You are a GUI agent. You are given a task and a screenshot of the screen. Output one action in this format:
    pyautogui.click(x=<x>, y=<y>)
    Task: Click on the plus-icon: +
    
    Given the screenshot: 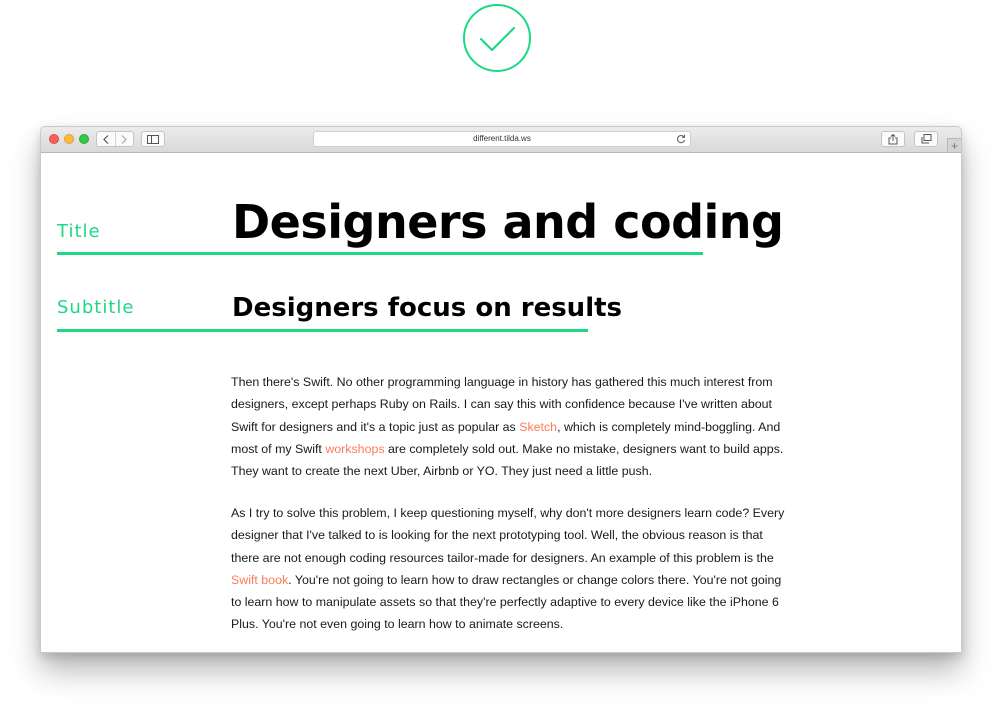 What is the action you would take?
    pyautogui.click(x=954, y=145)
    